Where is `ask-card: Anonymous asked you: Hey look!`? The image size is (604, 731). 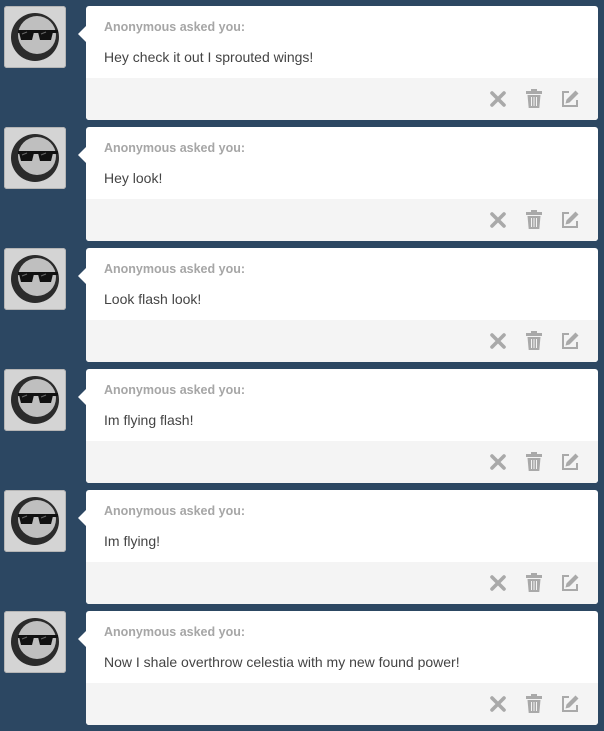 ask-card: Anonymous asked you: Hey look! is located at coordinates (338, 184).